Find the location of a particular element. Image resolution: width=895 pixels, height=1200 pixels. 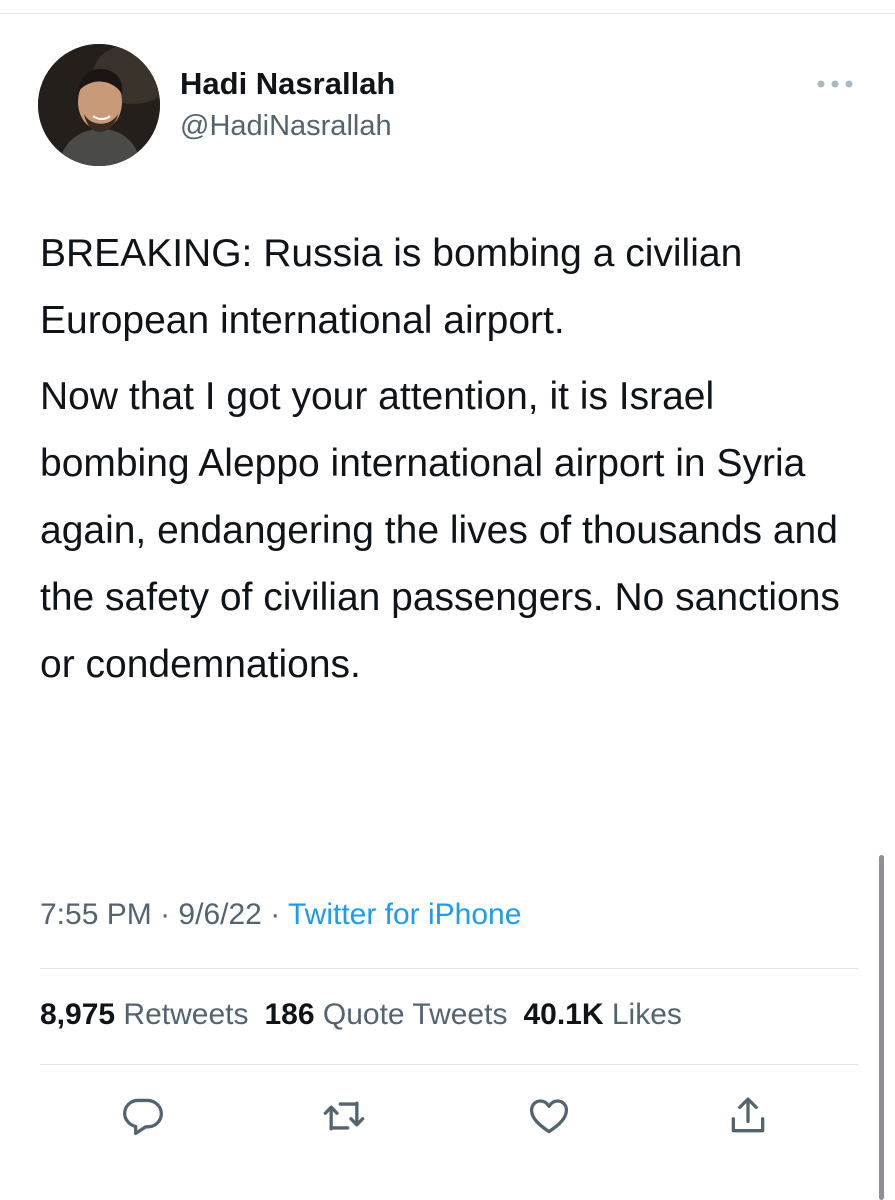

reply-button is located at coordinates (143, 1116).